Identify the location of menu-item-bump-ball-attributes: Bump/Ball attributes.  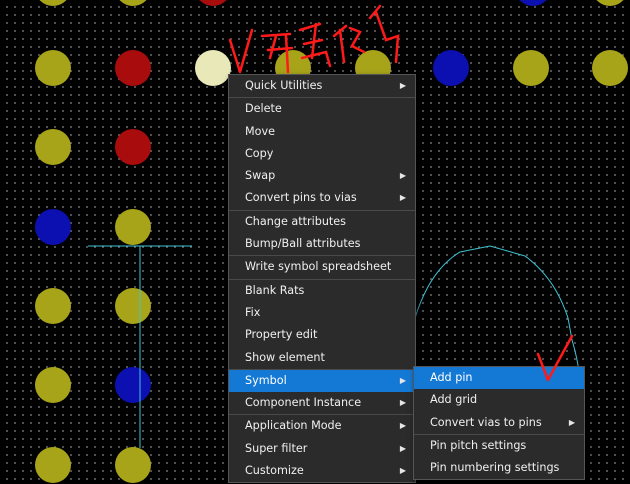
(322, 244).